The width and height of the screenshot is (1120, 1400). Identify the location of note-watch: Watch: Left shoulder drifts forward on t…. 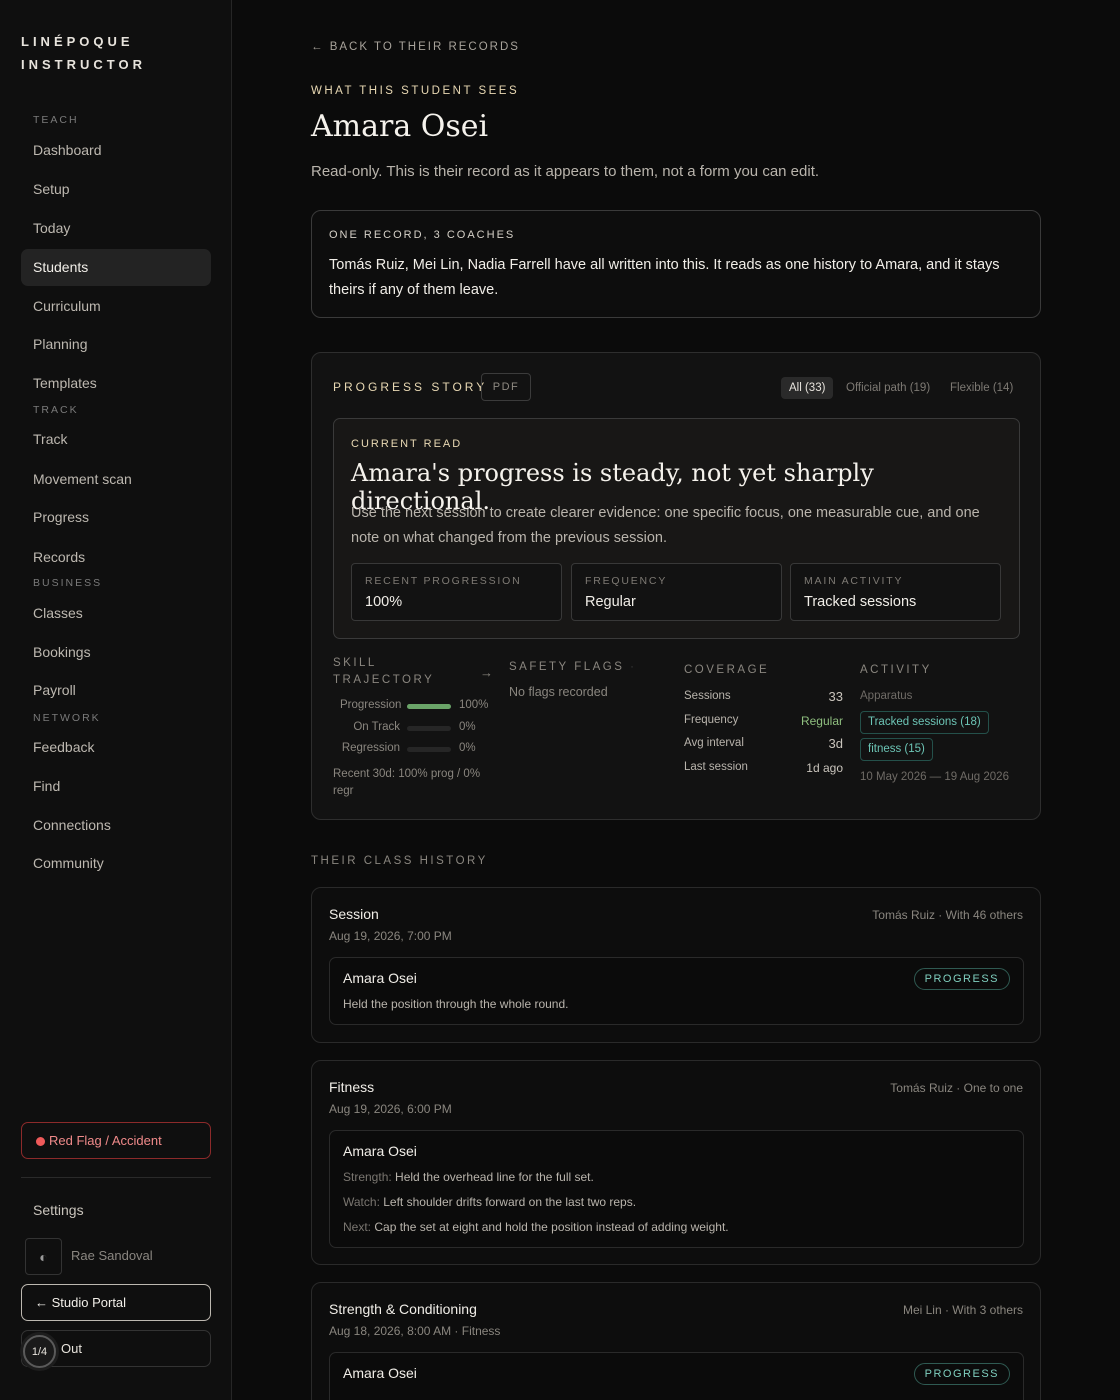
(489, 1202).